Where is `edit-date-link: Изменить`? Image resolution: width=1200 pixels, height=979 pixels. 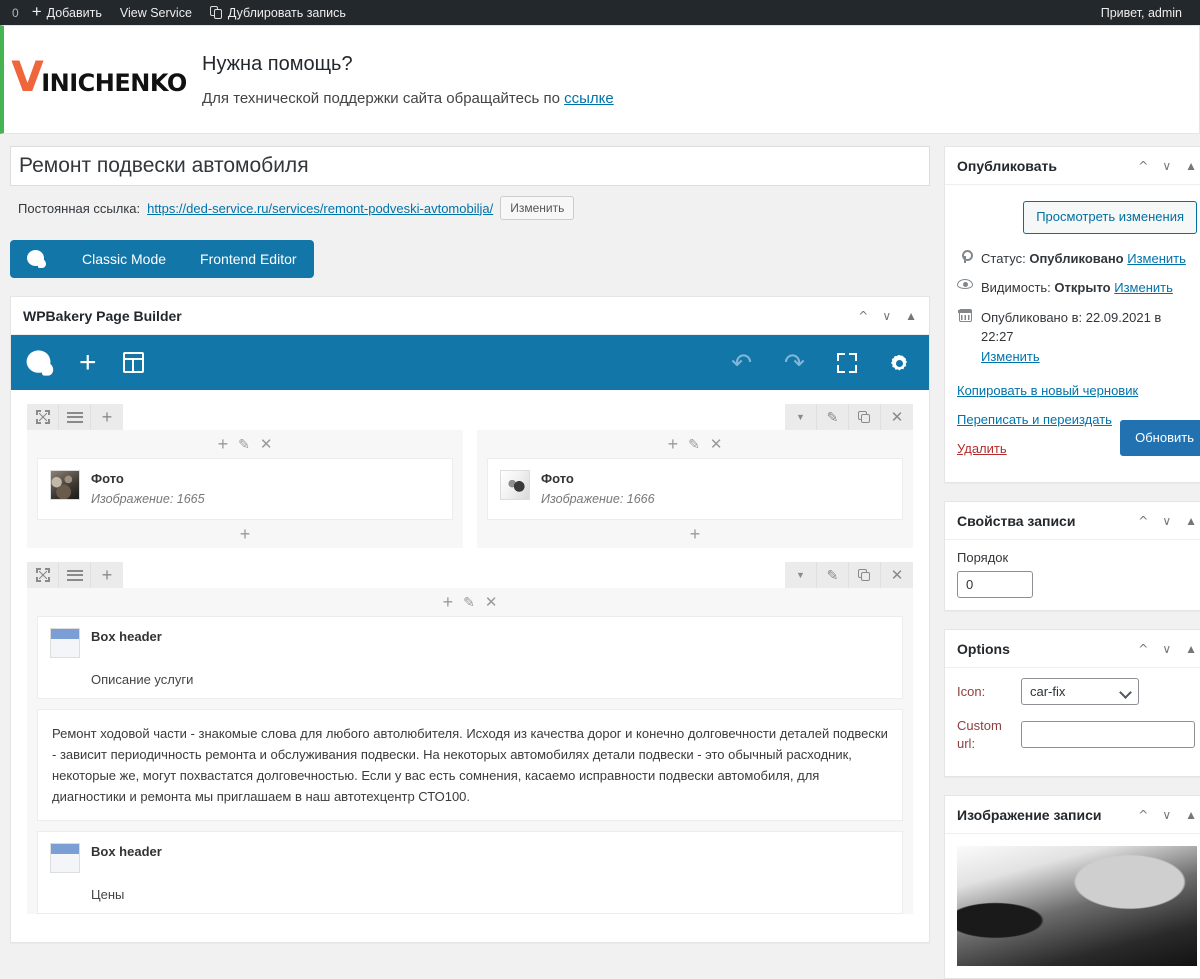
edit-date-link: Изменить is located at coordinates (1089, 357).